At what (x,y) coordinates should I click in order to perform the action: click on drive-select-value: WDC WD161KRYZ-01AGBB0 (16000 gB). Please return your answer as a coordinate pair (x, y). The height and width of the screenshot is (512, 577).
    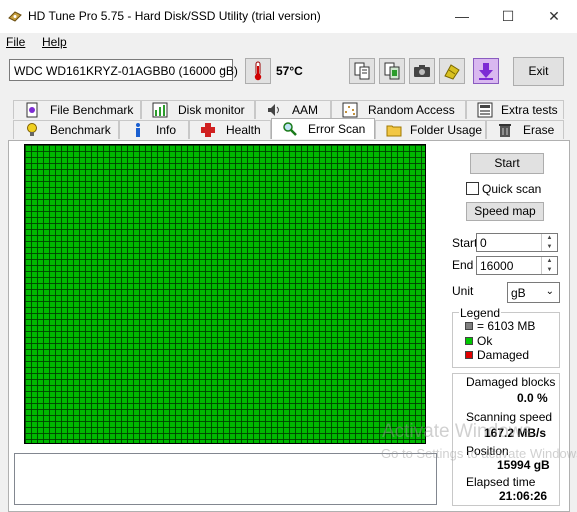
    Looking at the image, I should click on (126, 71).